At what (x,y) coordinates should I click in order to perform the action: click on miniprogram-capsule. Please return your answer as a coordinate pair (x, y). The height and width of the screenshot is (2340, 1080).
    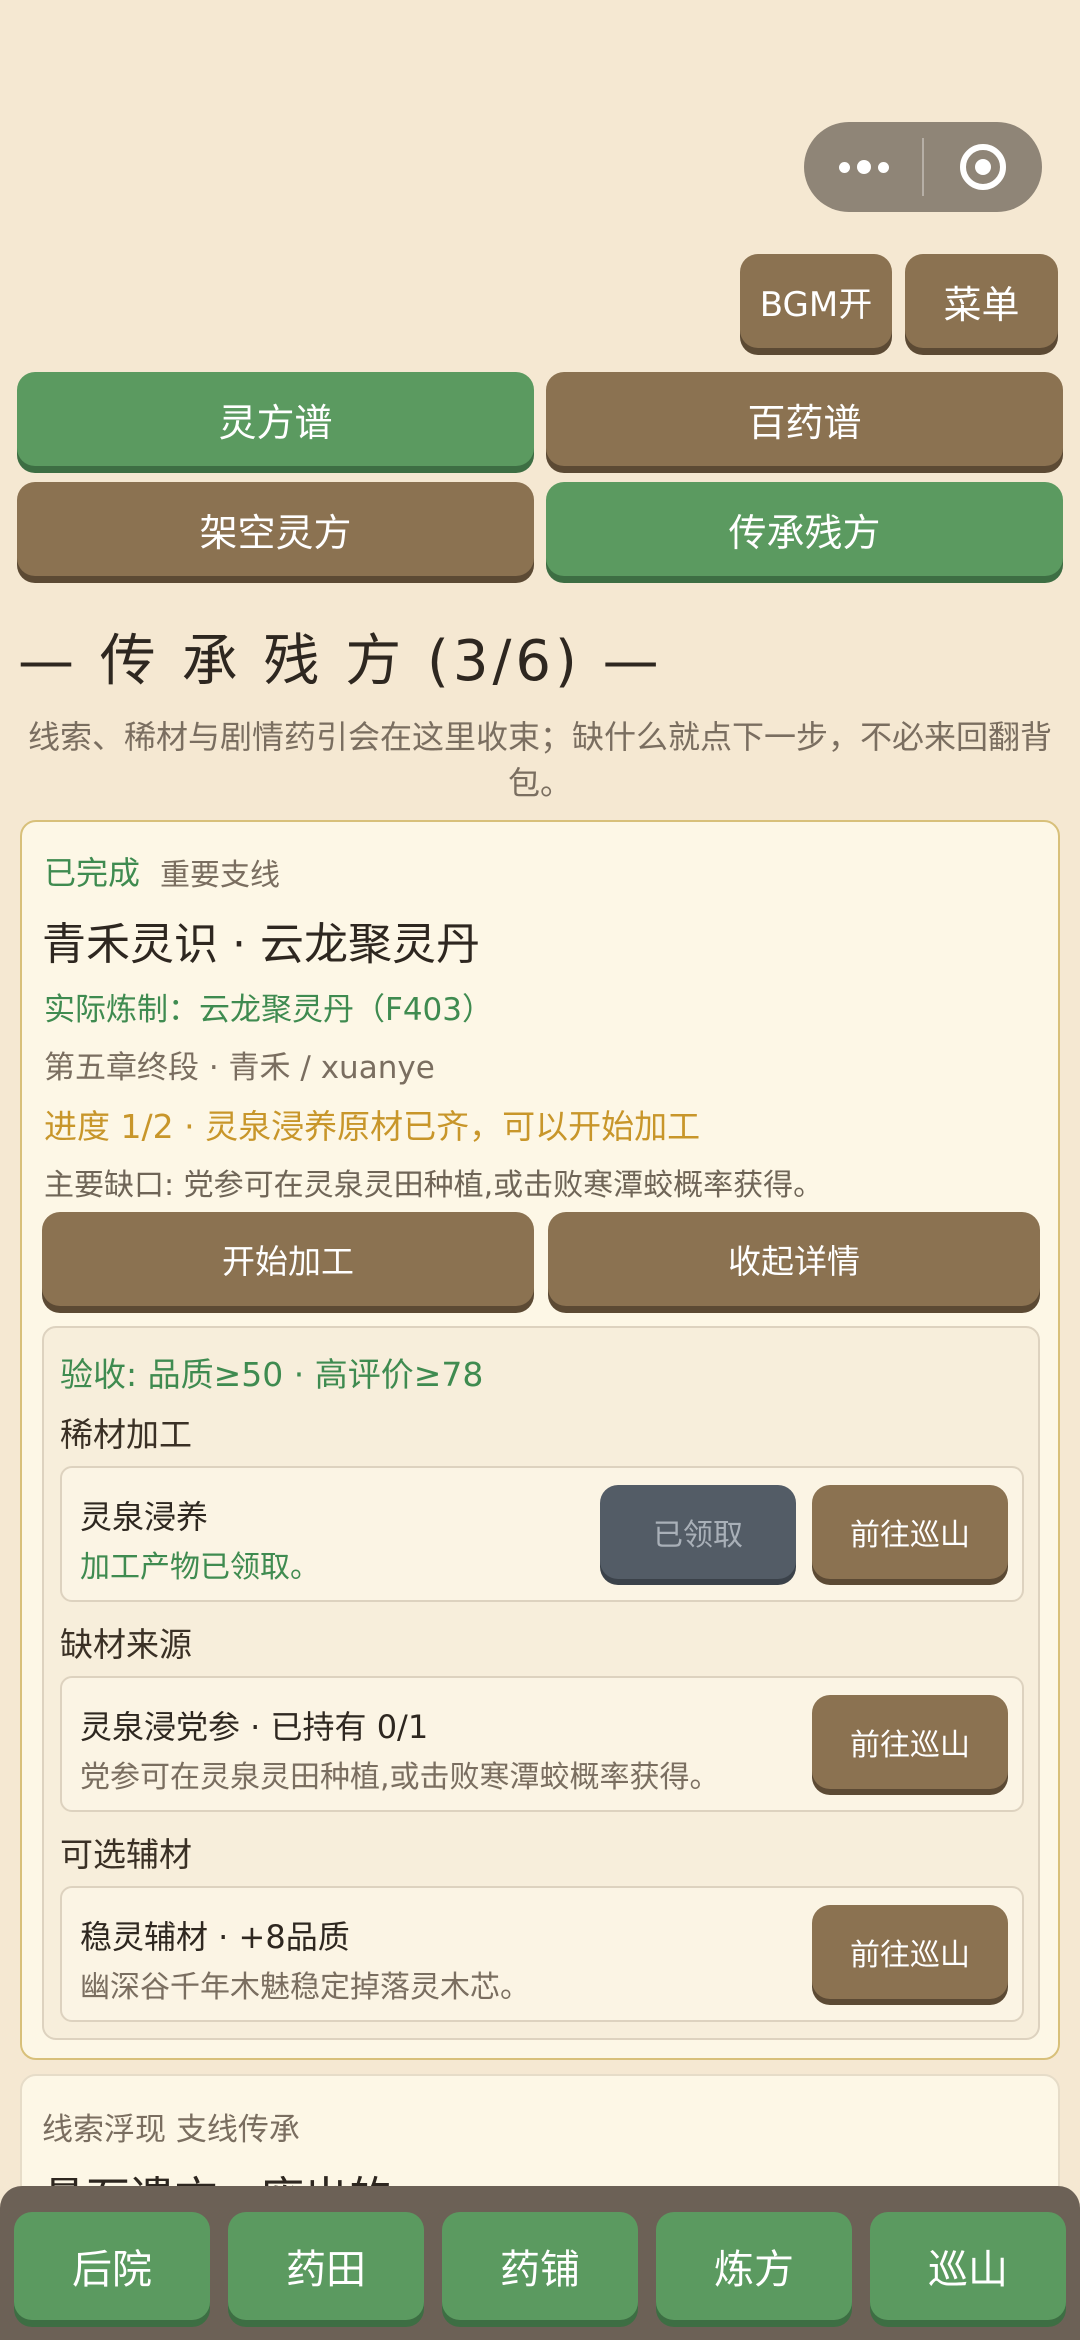
    Looking at the image, I should click on (923, 167).